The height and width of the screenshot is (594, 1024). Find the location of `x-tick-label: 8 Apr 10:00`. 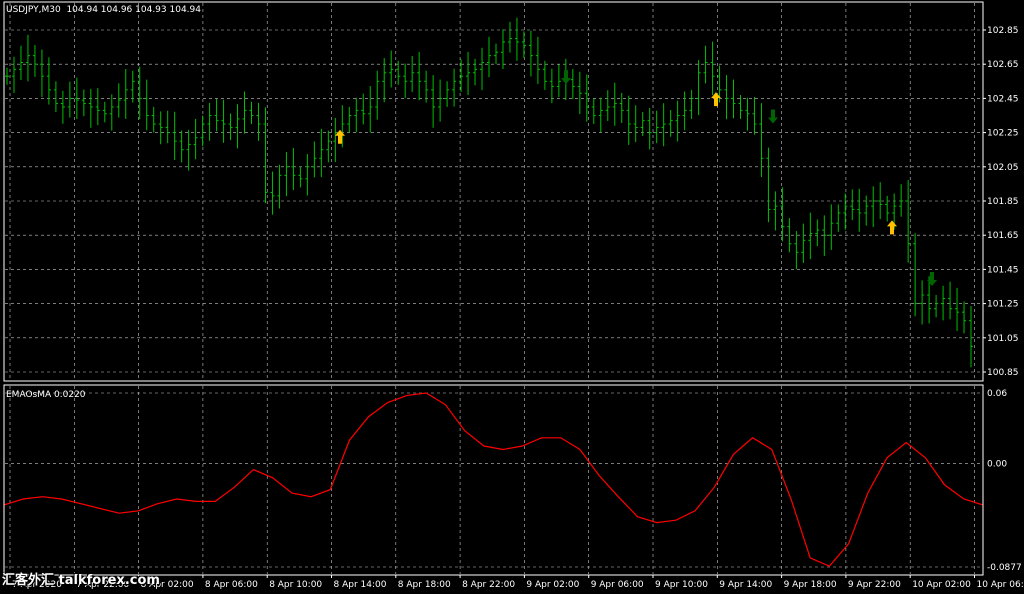

x-tick-label: 8 Apr 10:00 is located at coordinates (295, 585).